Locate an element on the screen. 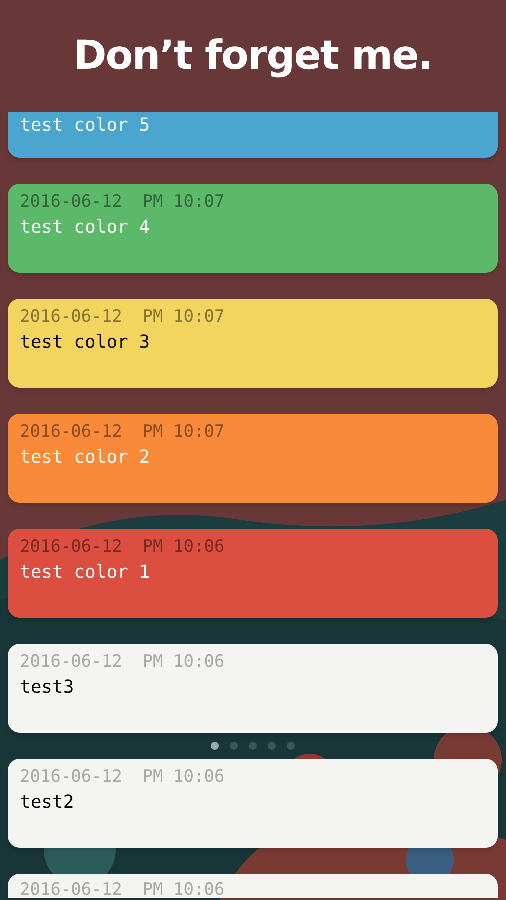  note-text: test3 is located at coordinates (48, 688).